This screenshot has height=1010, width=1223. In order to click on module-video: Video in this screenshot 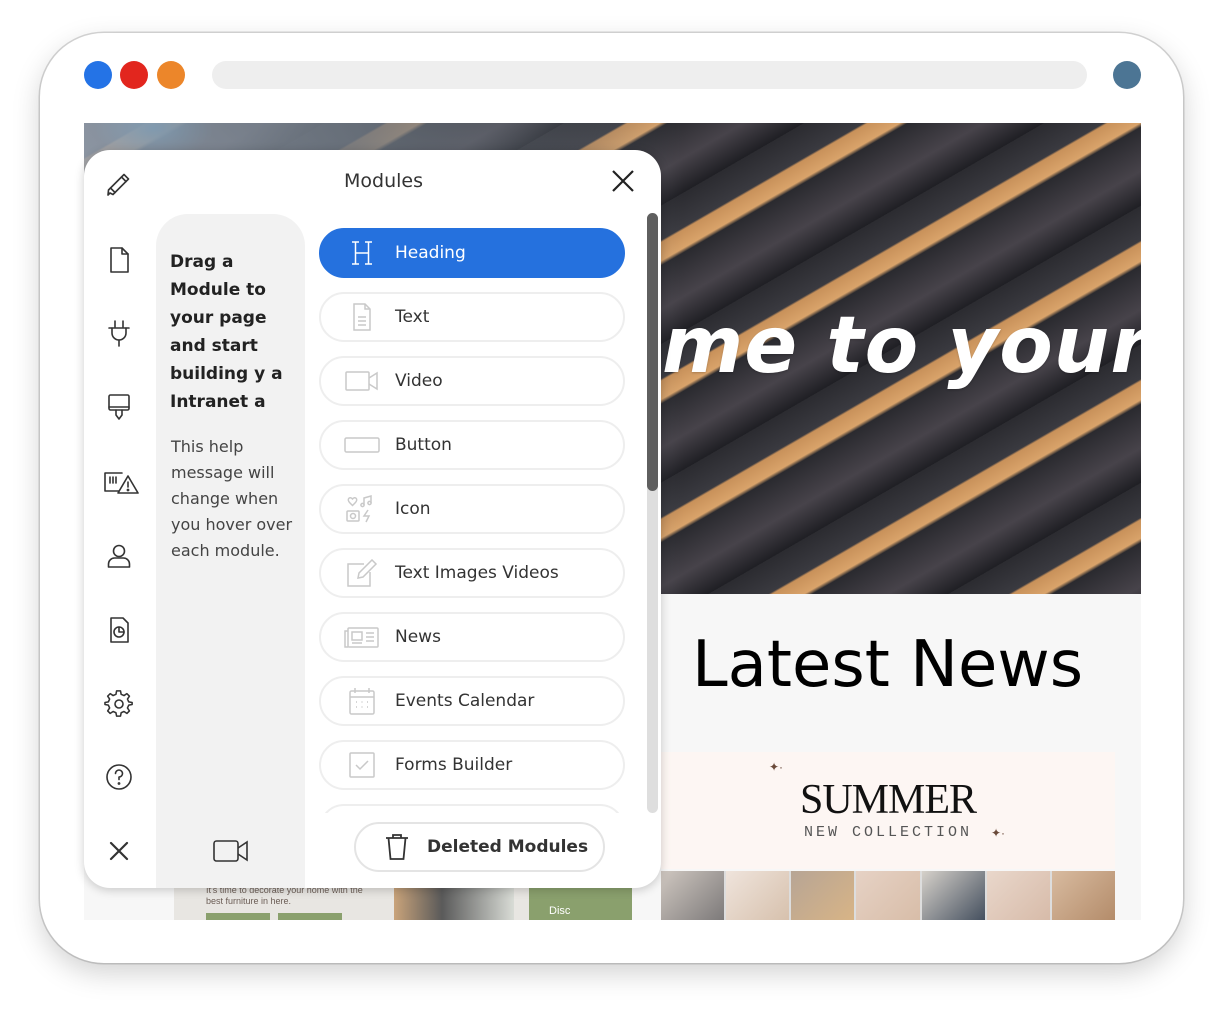, I will do `click(472, 381)`.